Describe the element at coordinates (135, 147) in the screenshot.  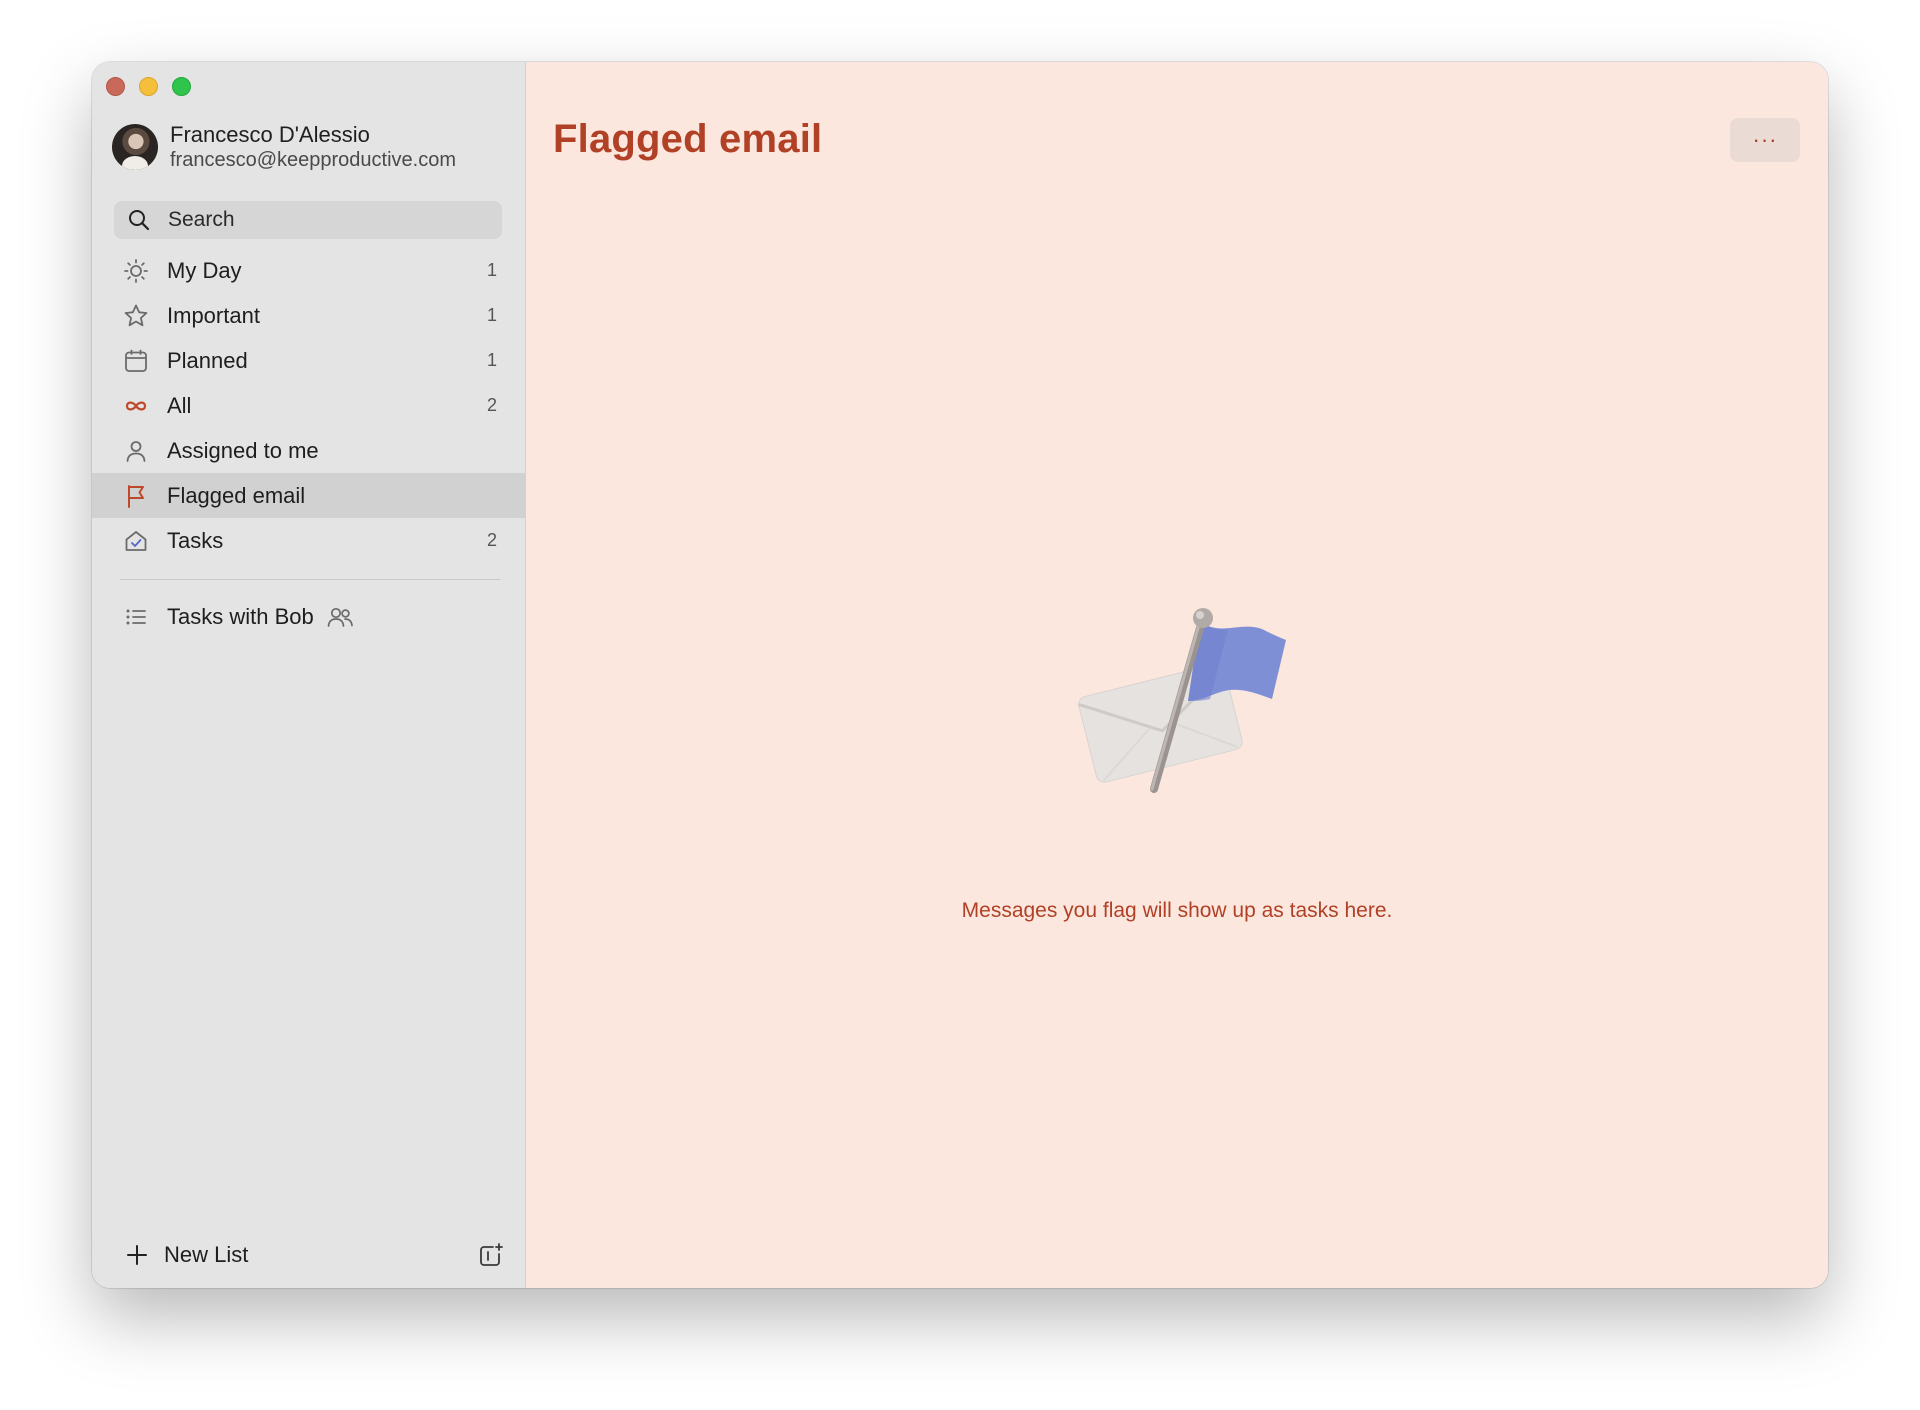
I see `avatar` at that location.